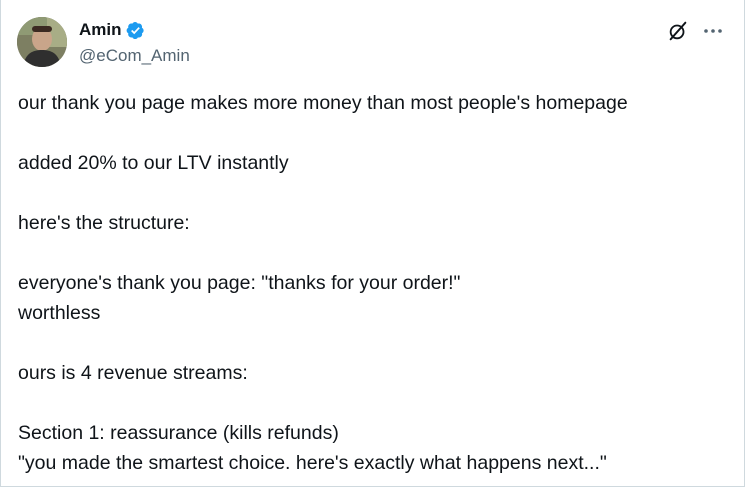 This screenshot has height=489, width=747. Describe the element at coordinates (134, 56) in the screenshot. I see `author-handle: @eCom_Amin` at that location.